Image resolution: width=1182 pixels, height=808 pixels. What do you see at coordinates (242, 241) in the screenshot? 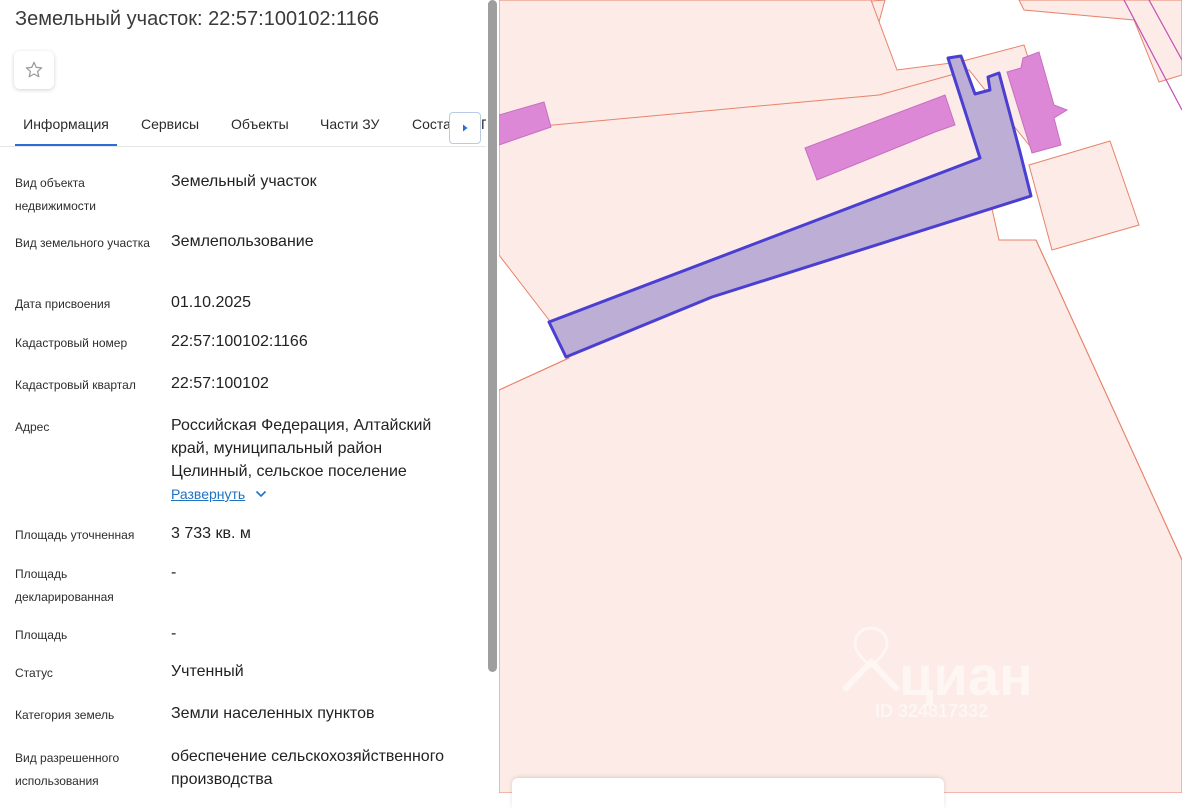
I see `value-land-type: Землепользование` at bounding box center [242, 241].